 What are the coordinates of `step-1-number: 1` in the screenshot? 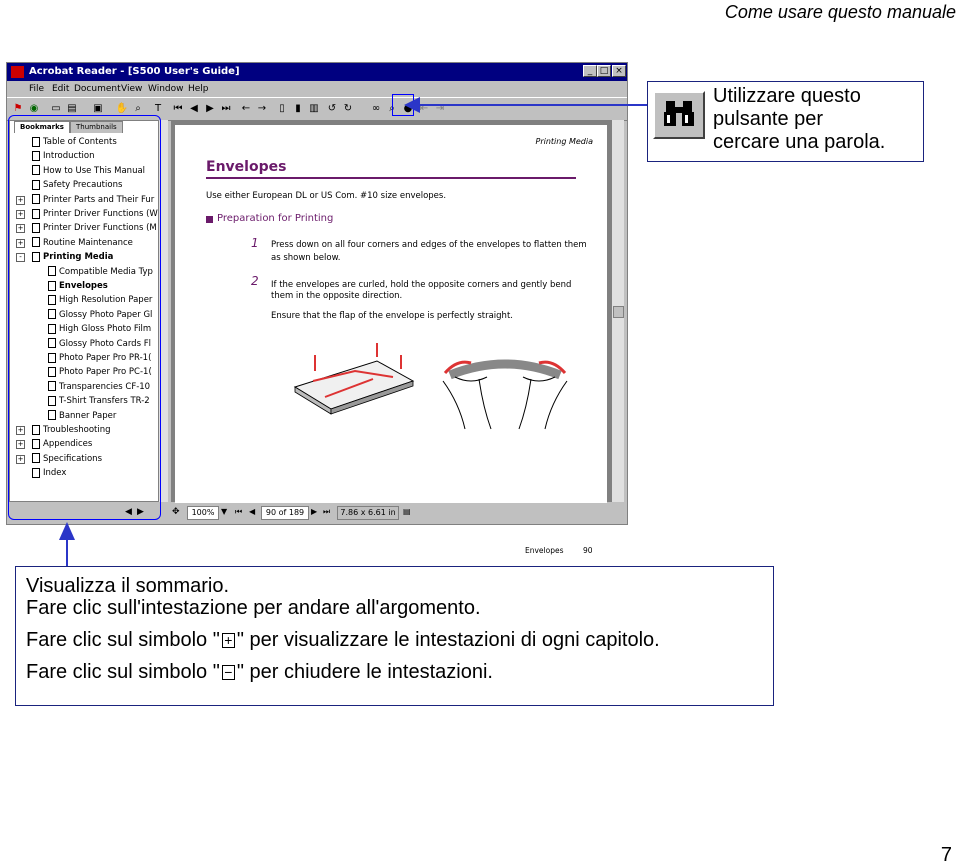 It's located at (255, 243).